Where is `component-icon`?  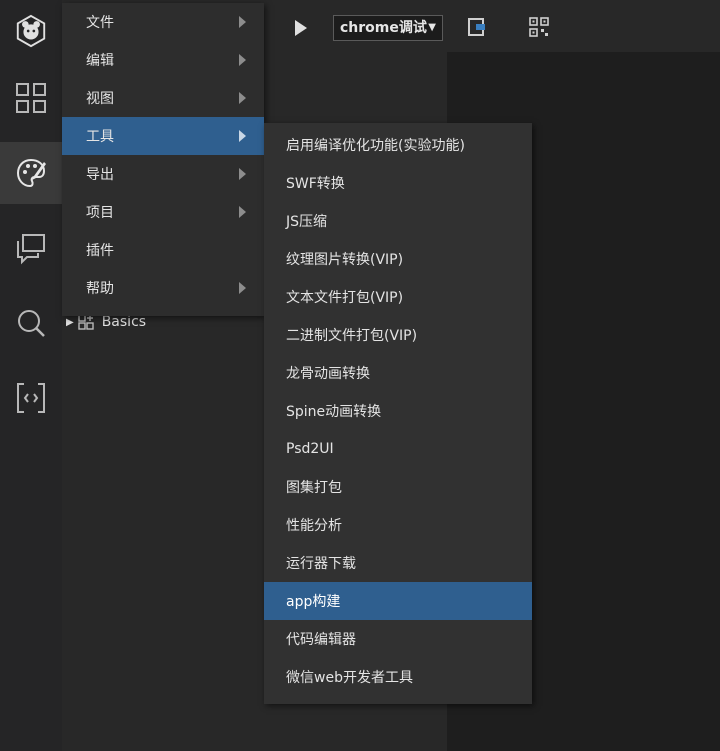
component-icon is located at coordinates (86, 322).